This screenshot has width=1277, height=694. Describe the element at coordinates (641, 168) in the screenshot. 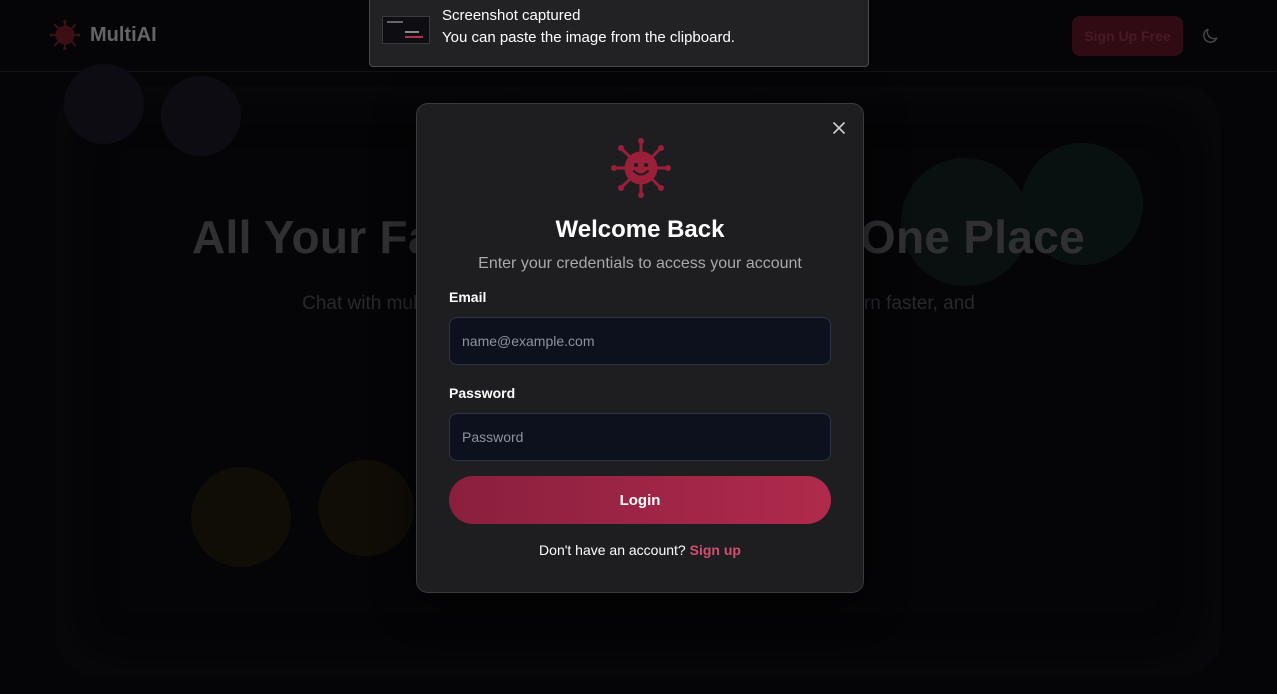

I see `virus-smiley-icon` at that location.